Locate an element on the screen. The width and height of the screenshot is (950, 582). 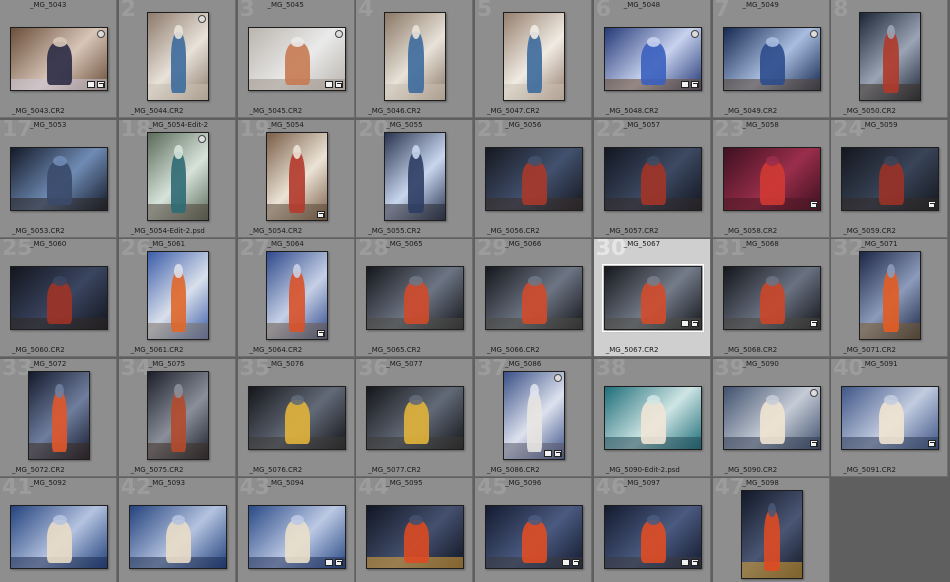
grid-cell: 42_MG_5093_MG_5093.CR2 is located at coordinates (177, 530).